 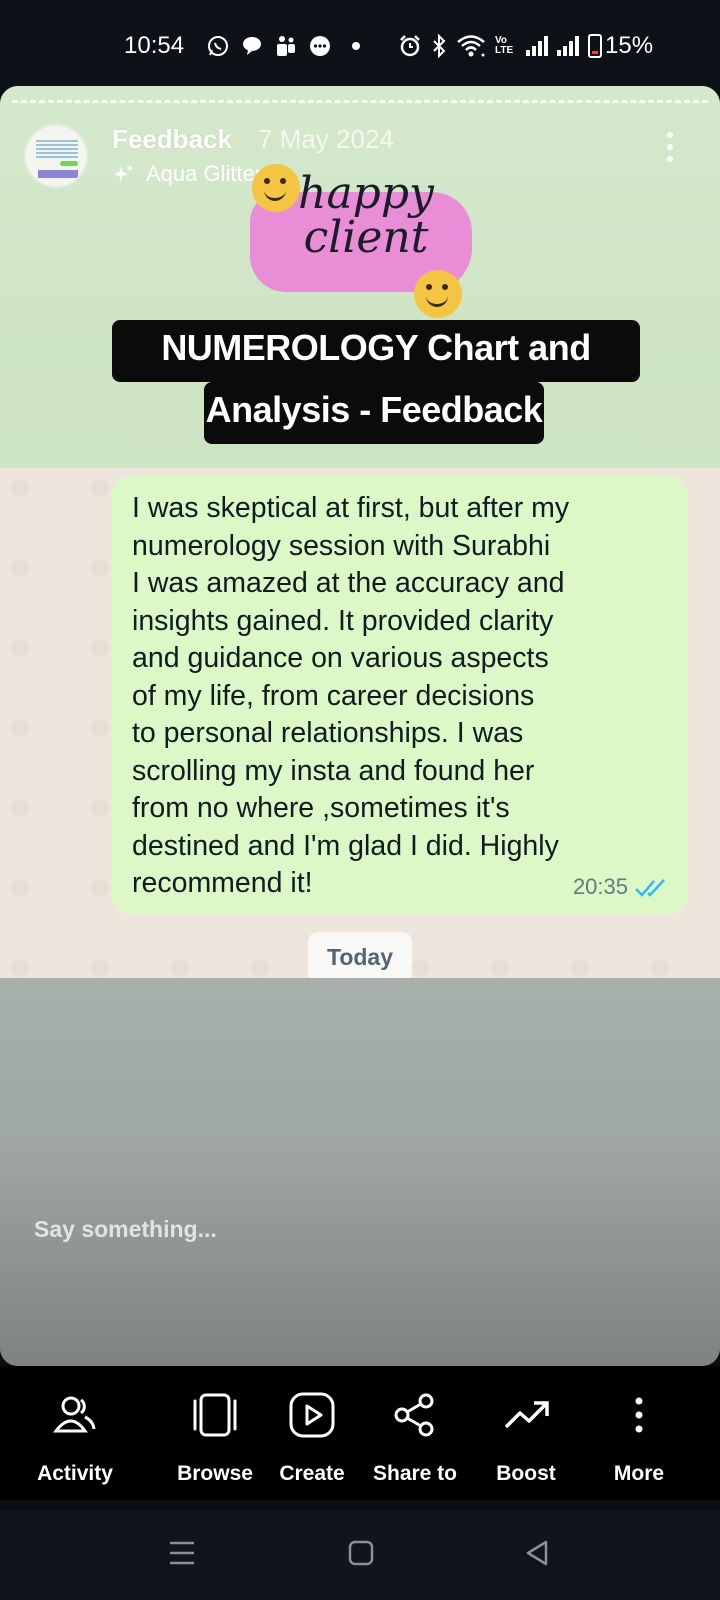 I want to click on wifi-icon, so click(x=471, y=46).